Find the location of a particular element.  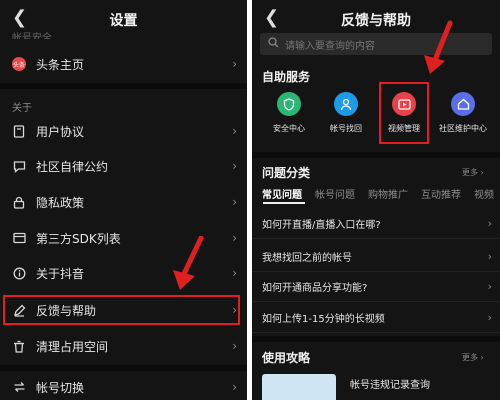

question-row: 我想找回之前的帐号 › is located at coordinates (376, 256).